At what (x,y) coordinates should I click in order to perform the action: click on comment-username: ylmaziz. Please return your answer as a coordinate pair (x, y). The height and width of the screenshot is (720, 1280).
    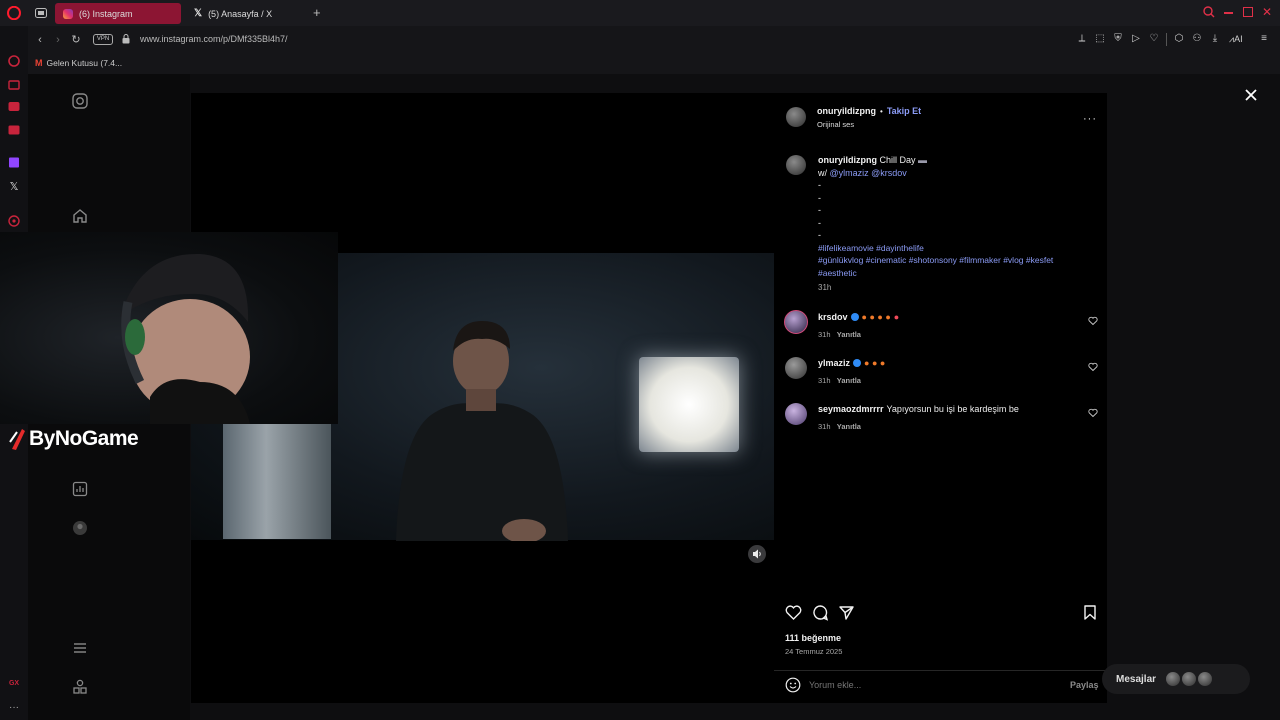
    Looking at the image, I should click on (834, 363).